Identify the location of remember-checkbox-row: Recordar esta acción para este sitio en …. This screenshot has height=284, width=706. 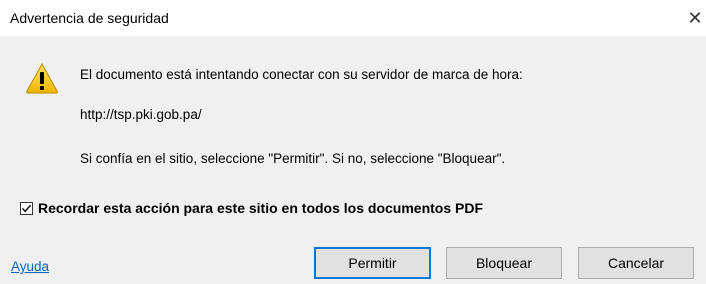
(251, 208).